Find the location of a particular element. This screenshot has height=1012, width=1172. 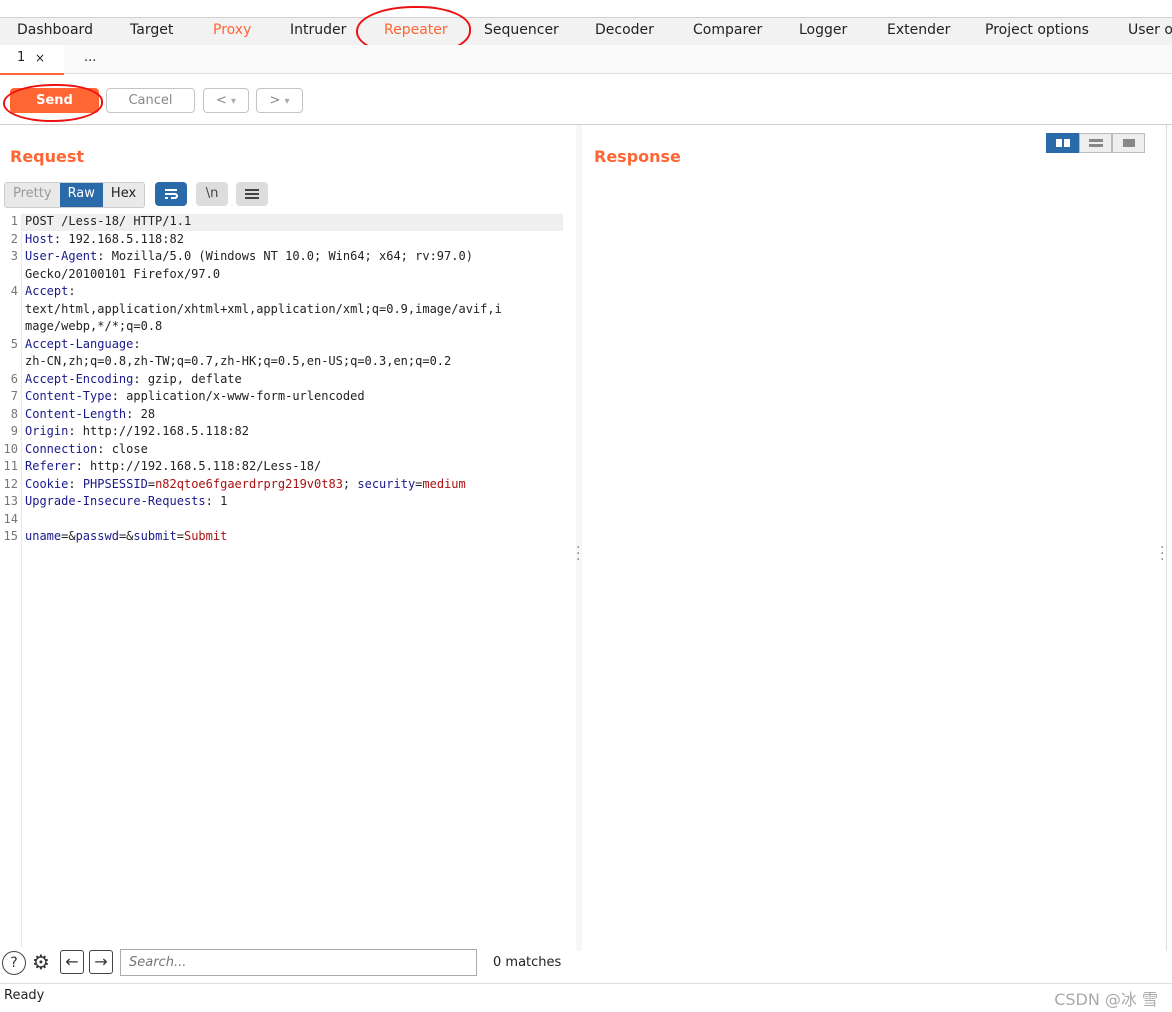

status-text: Ready is located at coordinates (24, 995).